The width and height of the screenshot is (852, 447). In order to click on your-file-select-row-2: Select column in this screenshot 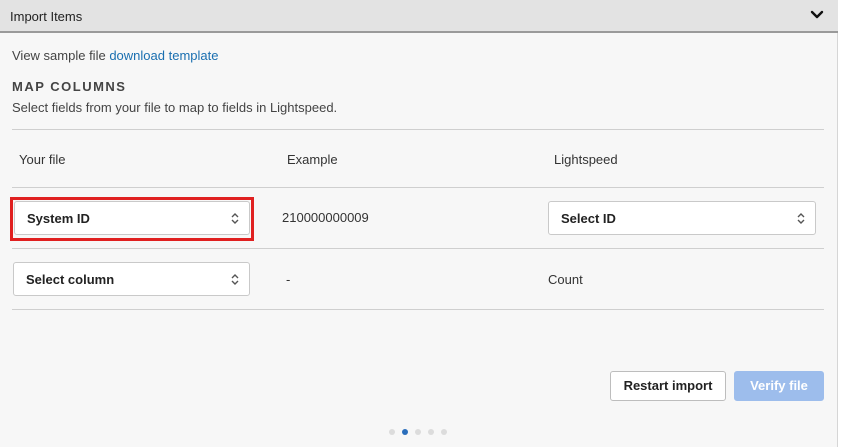, I will do `click(131, 279)`.